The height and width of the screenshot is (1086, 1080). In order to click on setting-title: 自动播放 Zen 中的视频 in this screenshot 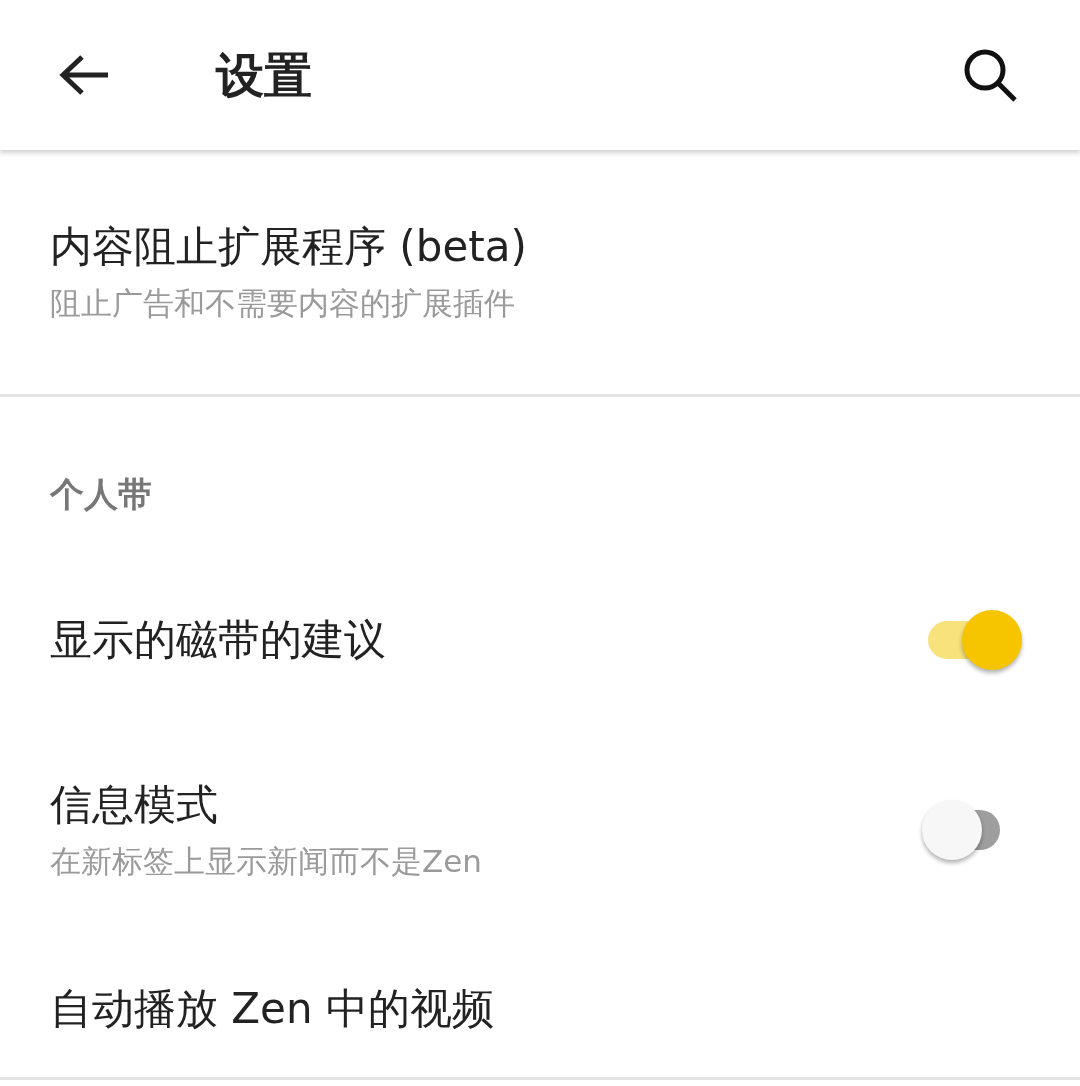, I will do `click(272, 1008)`.